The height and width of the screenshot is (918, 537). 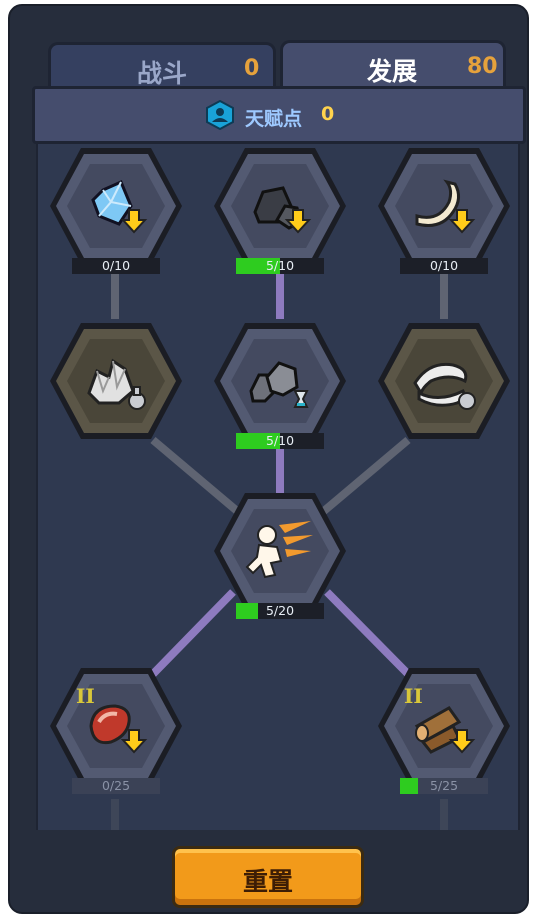 I want to click on reset-button: 重置, so click(x=268, y=877).